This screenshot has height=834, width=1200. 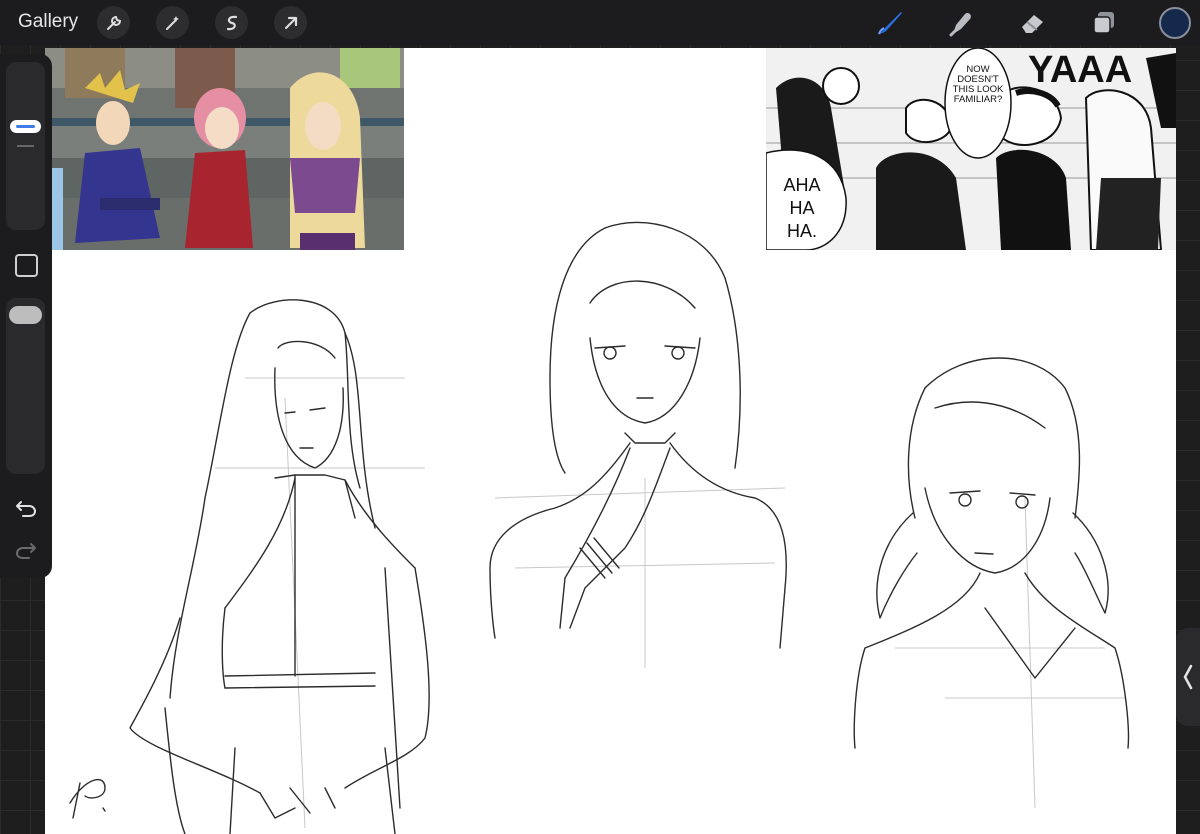 I want to click on artist-signature, so click(x=87, y=798).